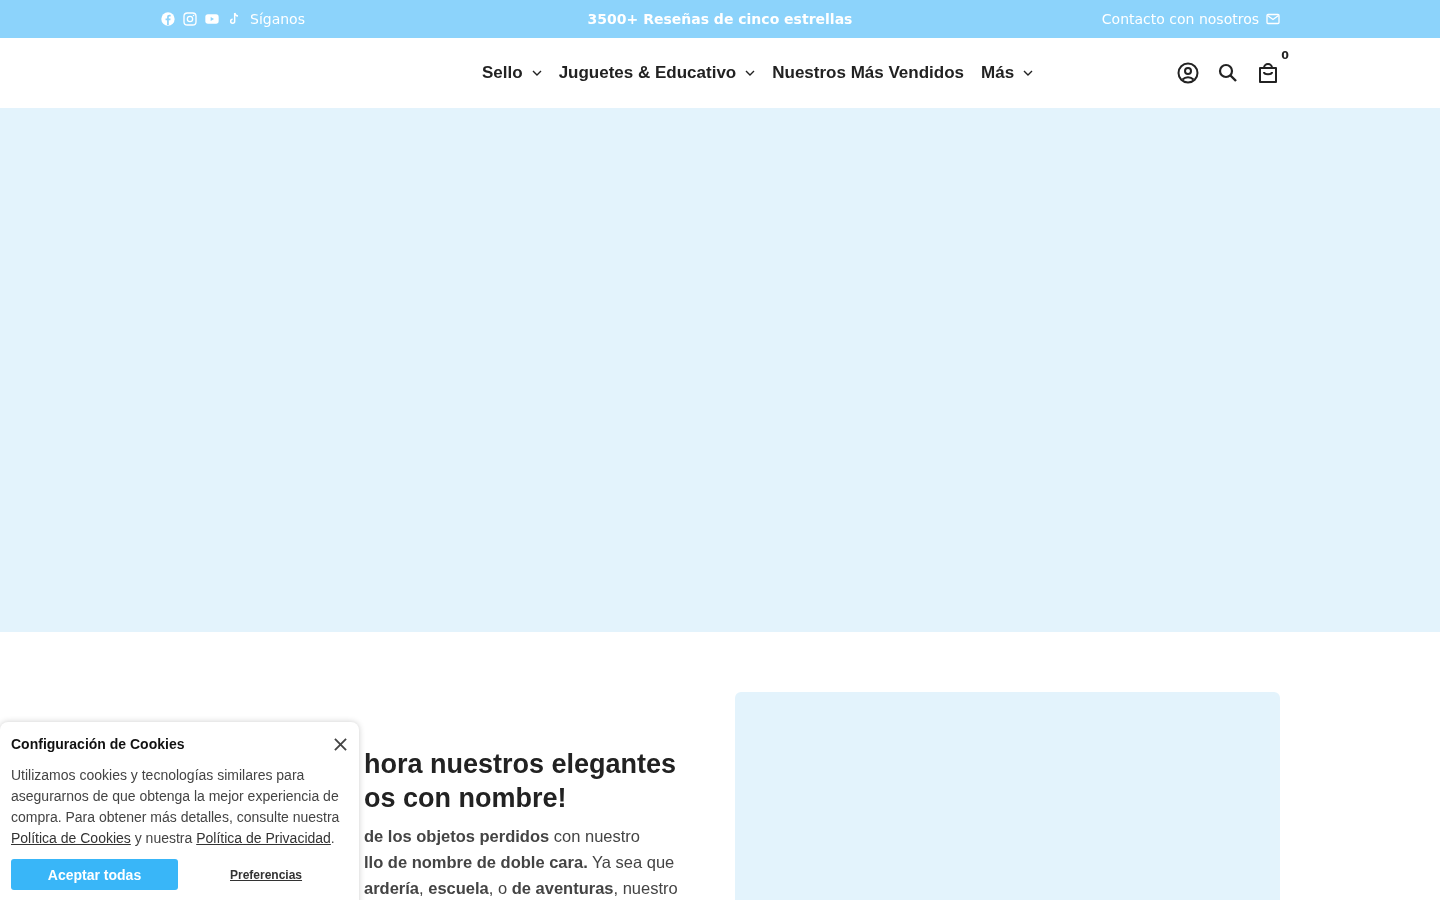 The width and height of the screenshot is (1440, 900). Describe the element at coordinates (277, 19) in the screenshot. I see `follow-label: Síganos` at that location.